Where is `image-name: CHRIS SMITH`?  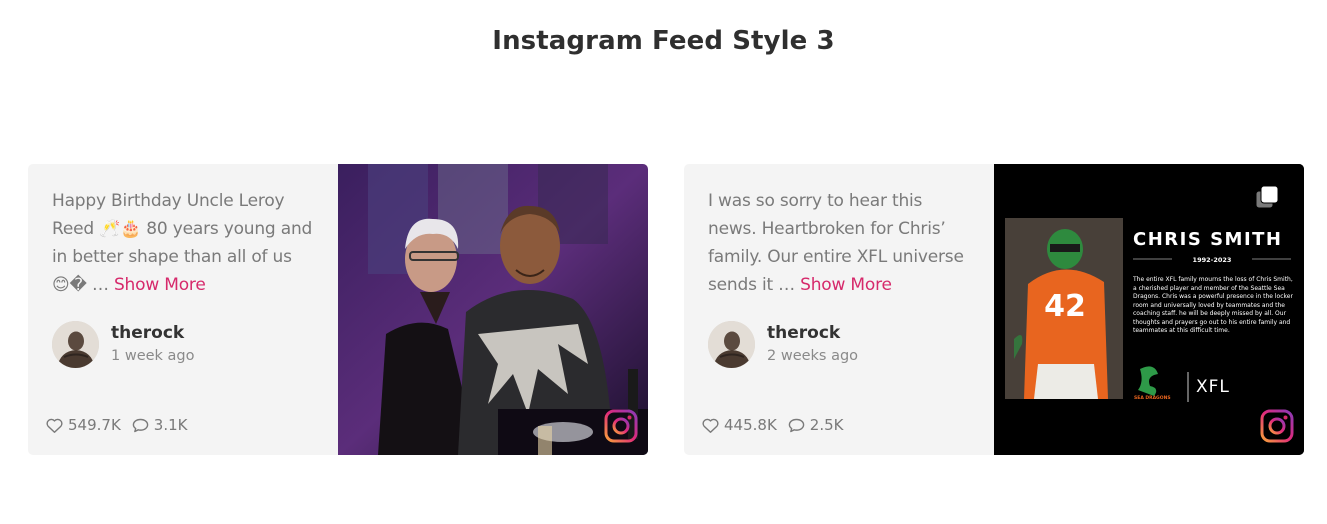
image-name: CHRIS SMITH is located at coordinates (1207, 239).